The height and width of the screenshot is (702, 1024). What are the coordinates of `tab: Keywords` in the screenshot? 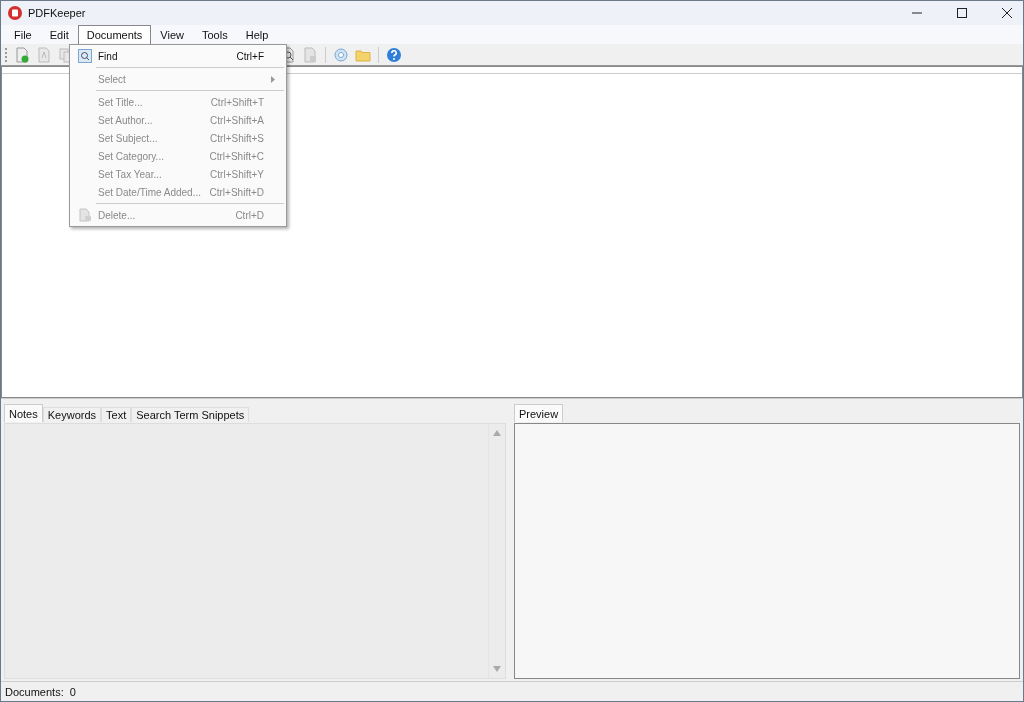 It's located at (72, 414).